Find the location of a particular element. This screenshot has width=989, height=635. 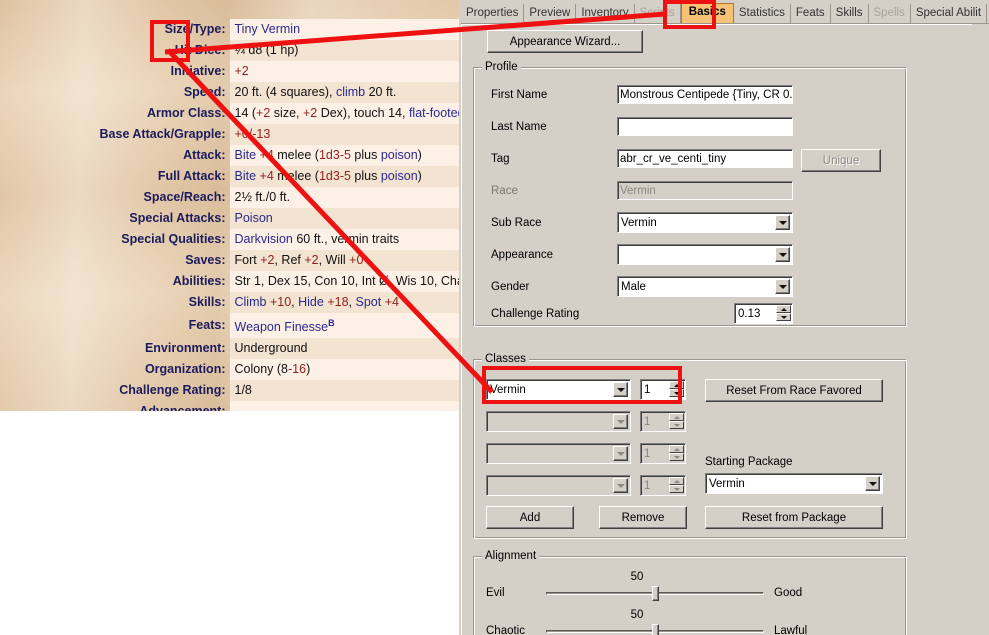

sub-race-select: Vermin is located at coordinates (705, 222).